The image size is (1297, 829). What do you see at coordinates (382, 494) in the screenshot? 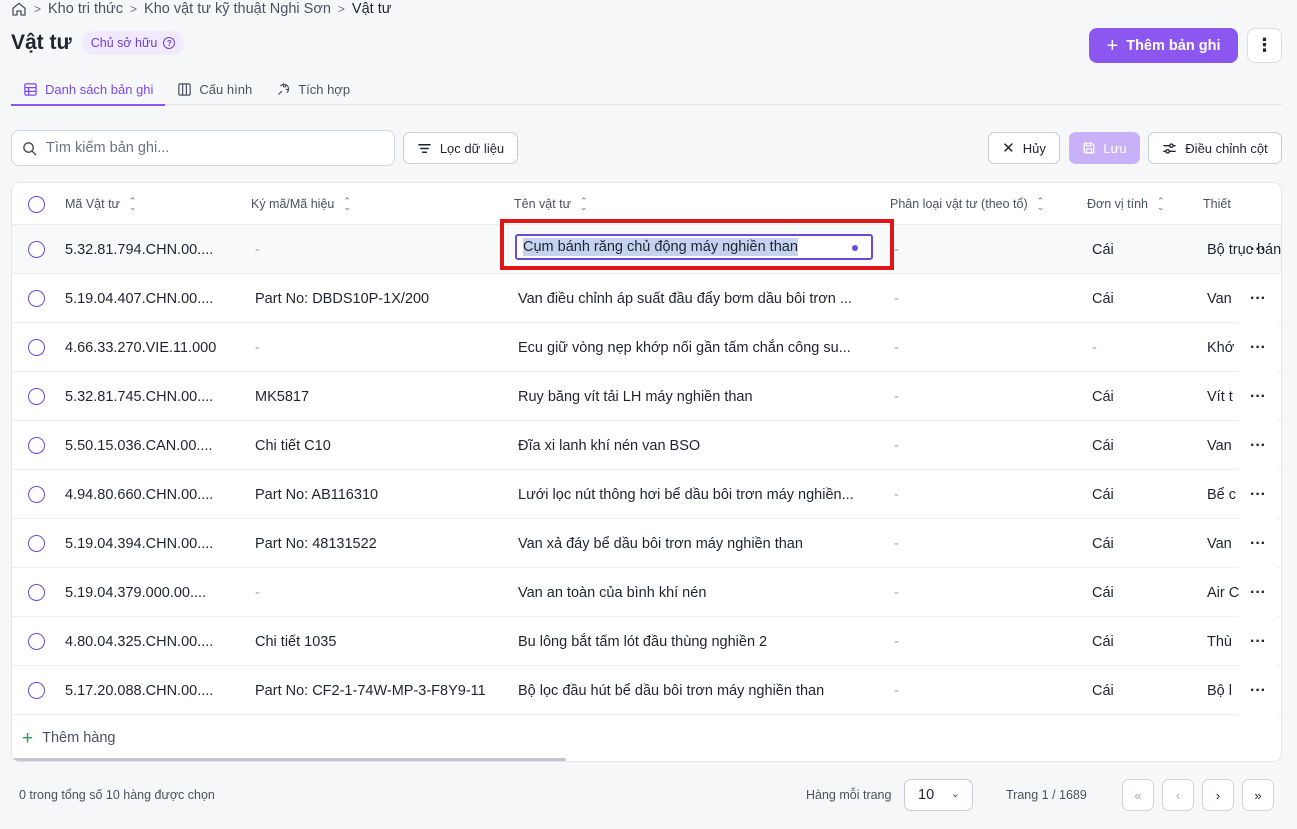
I see `cell-mark: Part No: AB116310` at bounding box center [382, 494].